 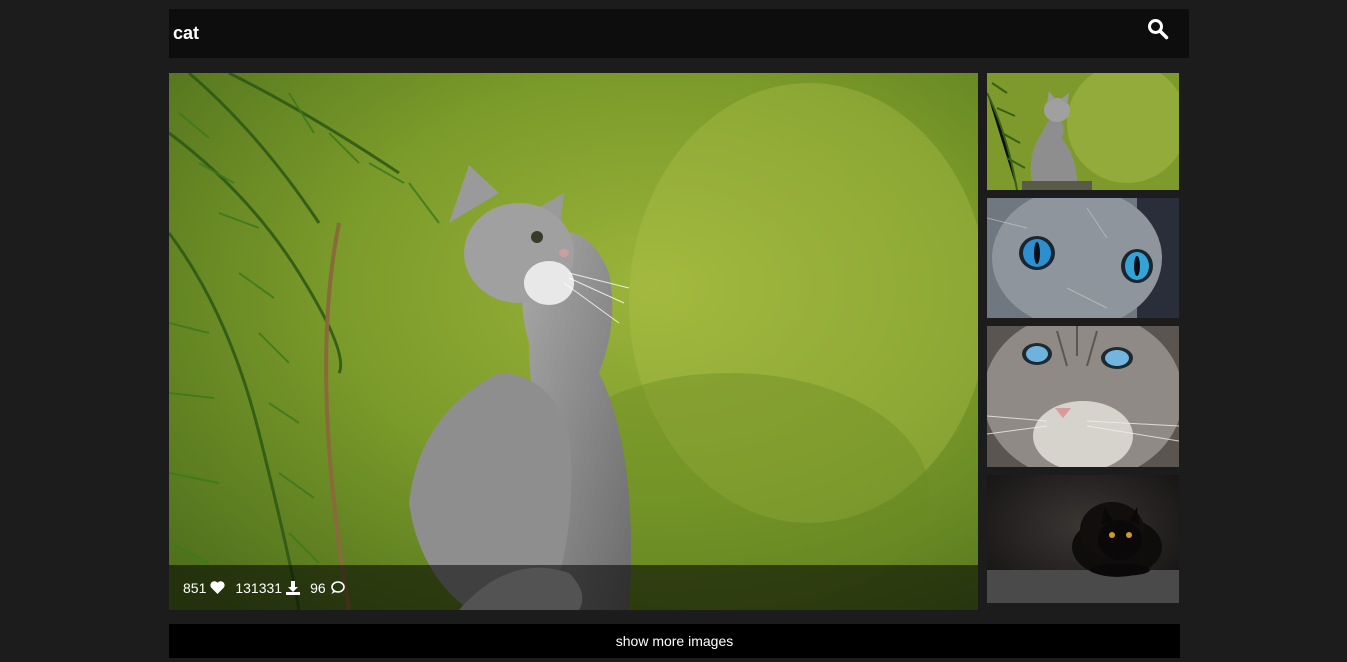 I want to click on thumbnail-kitten, so click(x=1083, y=131).